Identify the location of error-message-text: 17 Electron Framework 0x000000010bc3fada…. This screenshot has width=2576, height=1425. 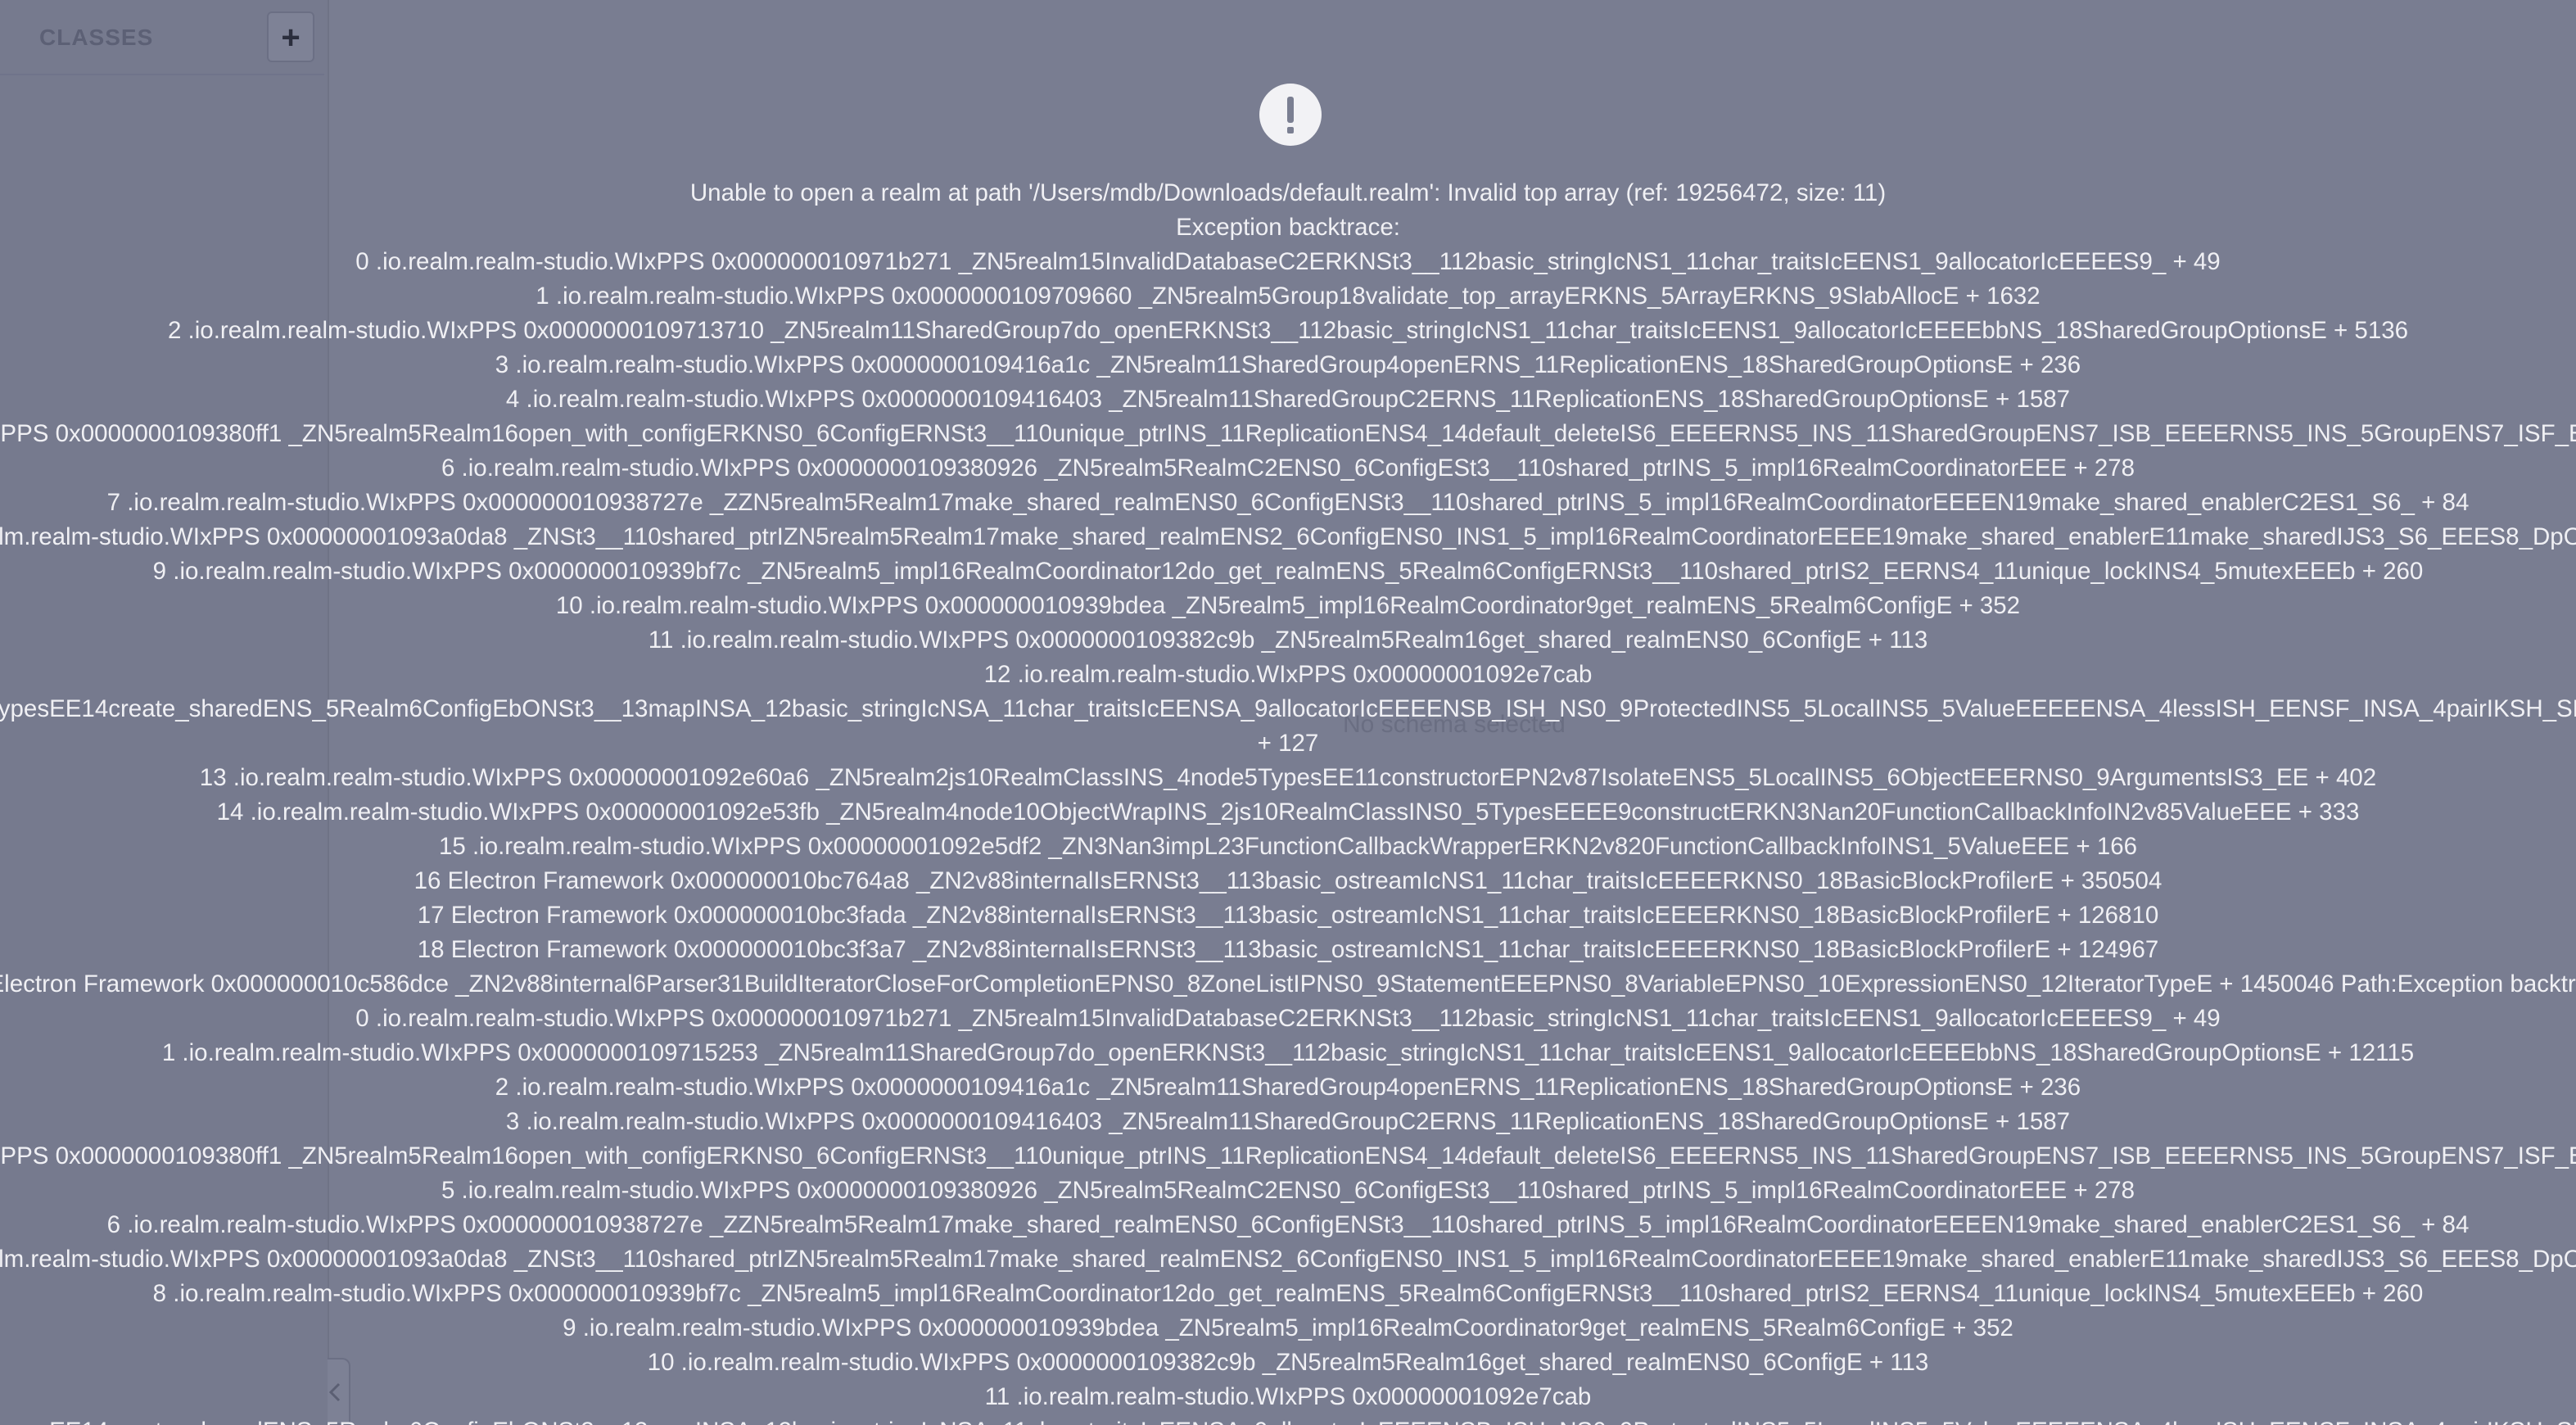
(1288, 915).